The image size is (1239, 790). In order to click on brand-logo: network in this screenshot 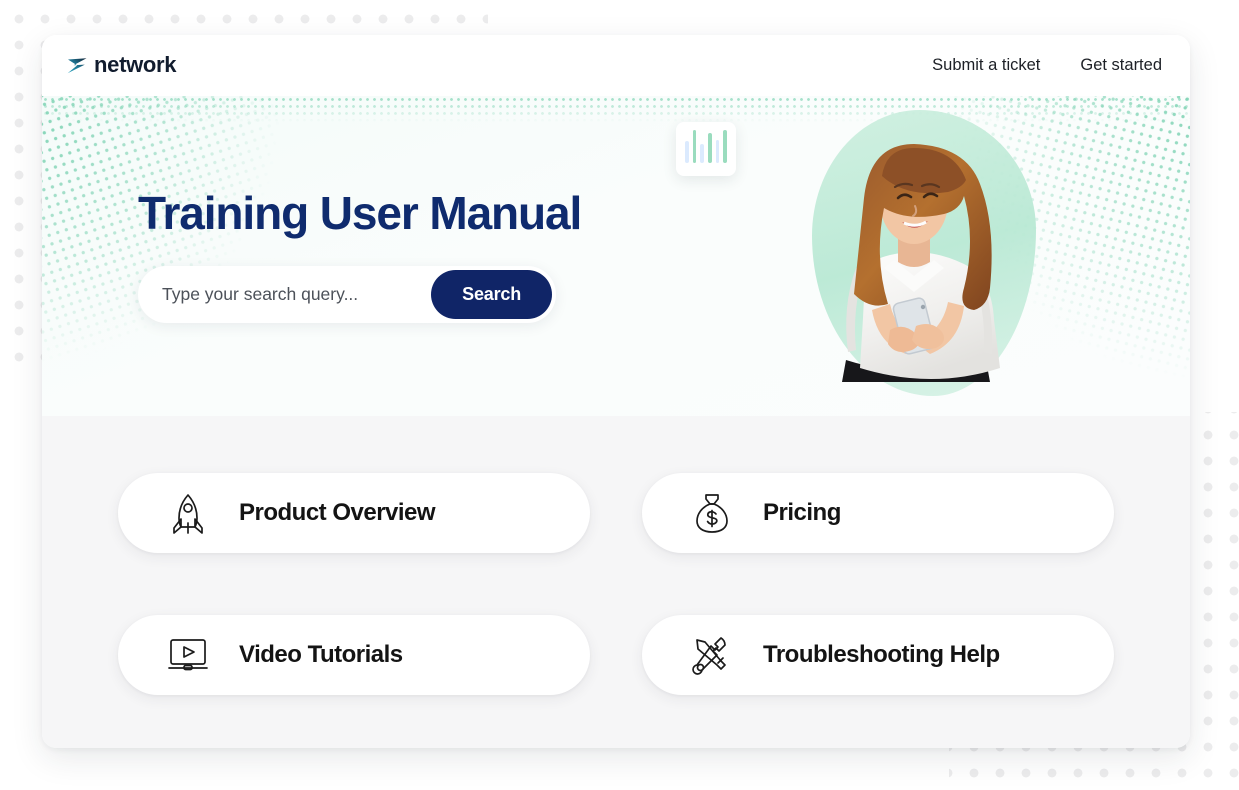, I will do `click(120, 65)`.